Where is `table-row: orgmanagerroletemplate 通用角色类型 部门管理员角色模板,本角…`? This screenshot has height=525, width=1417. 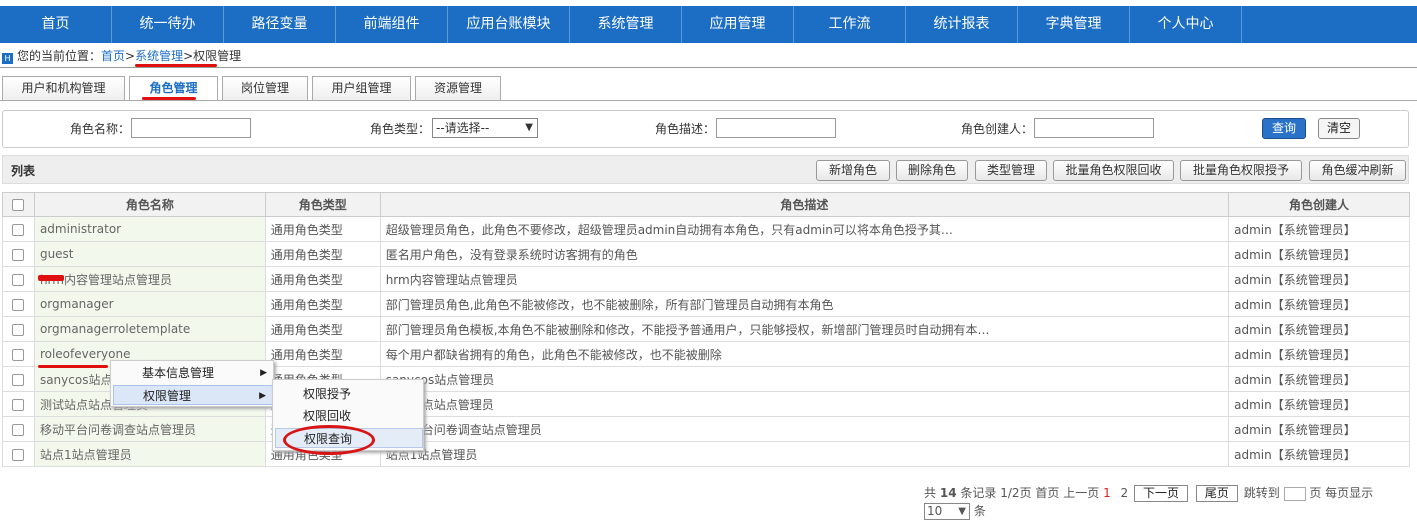
table-row: orgmanagerroletemplate 通用角色类型 部门管理员角色模板,本角… is located at coordinates (706, 329).